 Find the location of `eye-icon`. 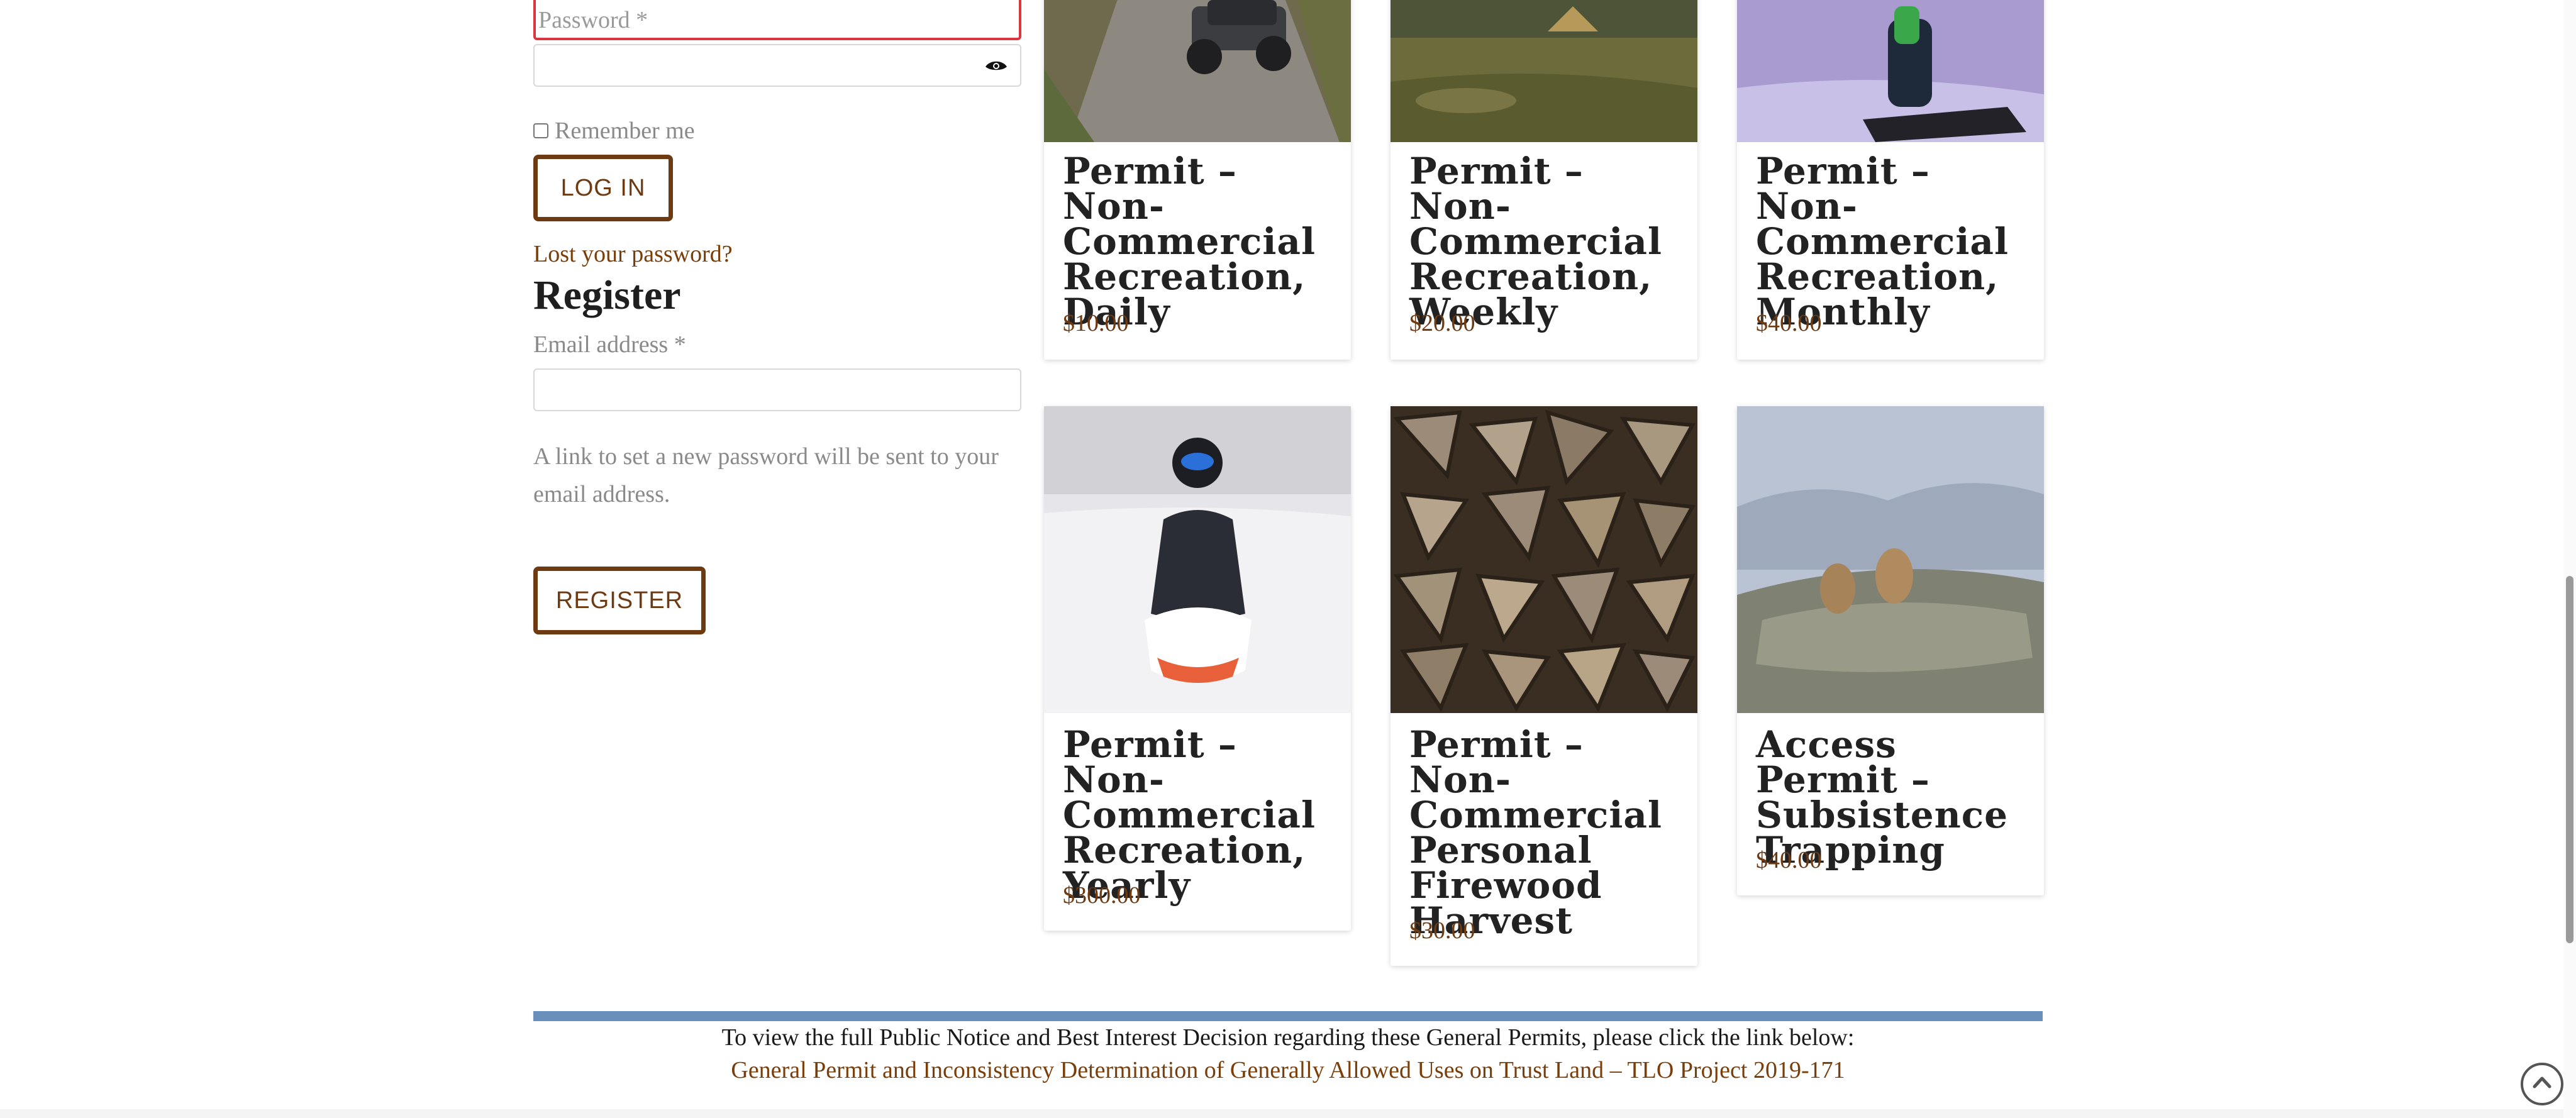

eye-icon is located at coordinates (996, 66).